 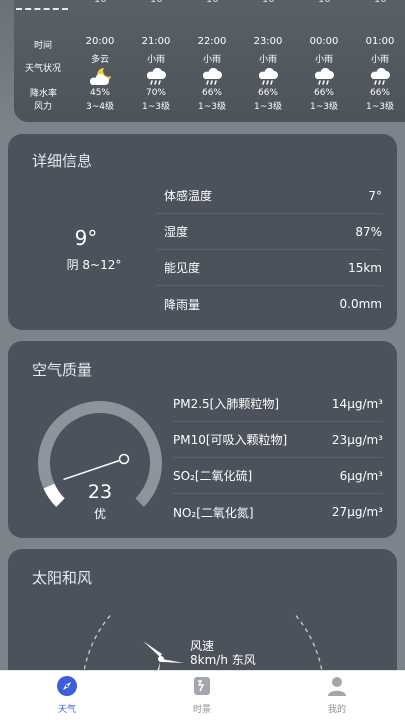 I want to click on detail-value: 87%, so click(x=368, y=231).